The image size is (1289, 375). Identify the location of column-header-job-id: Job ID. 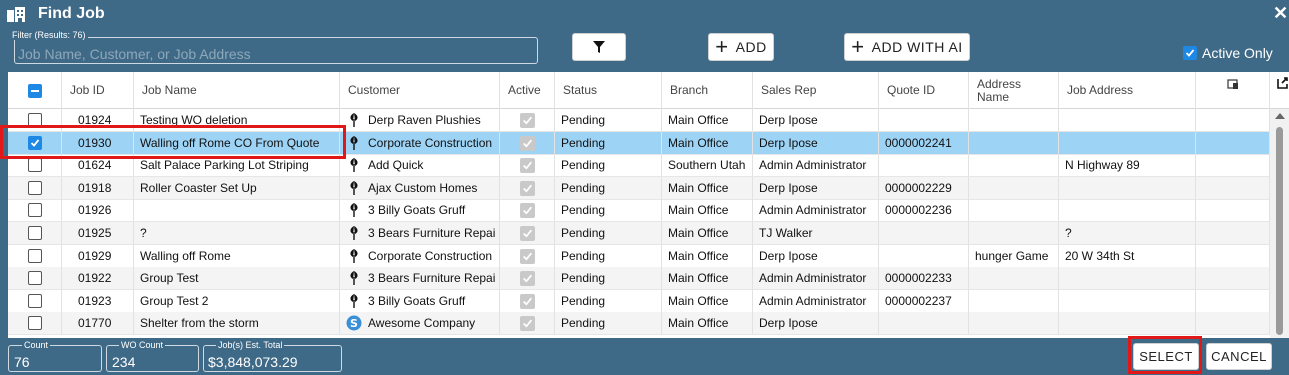
(98, 90).